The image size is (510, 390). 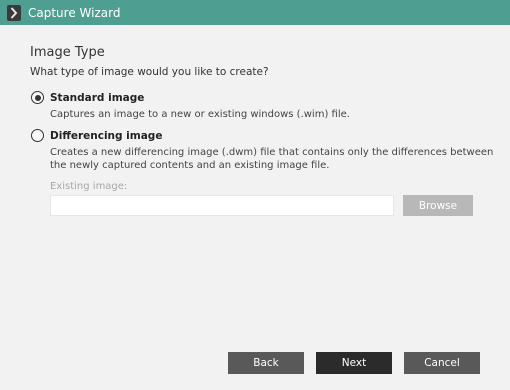 I want to click on browse-button: Browse, so click(x=438, y=205).